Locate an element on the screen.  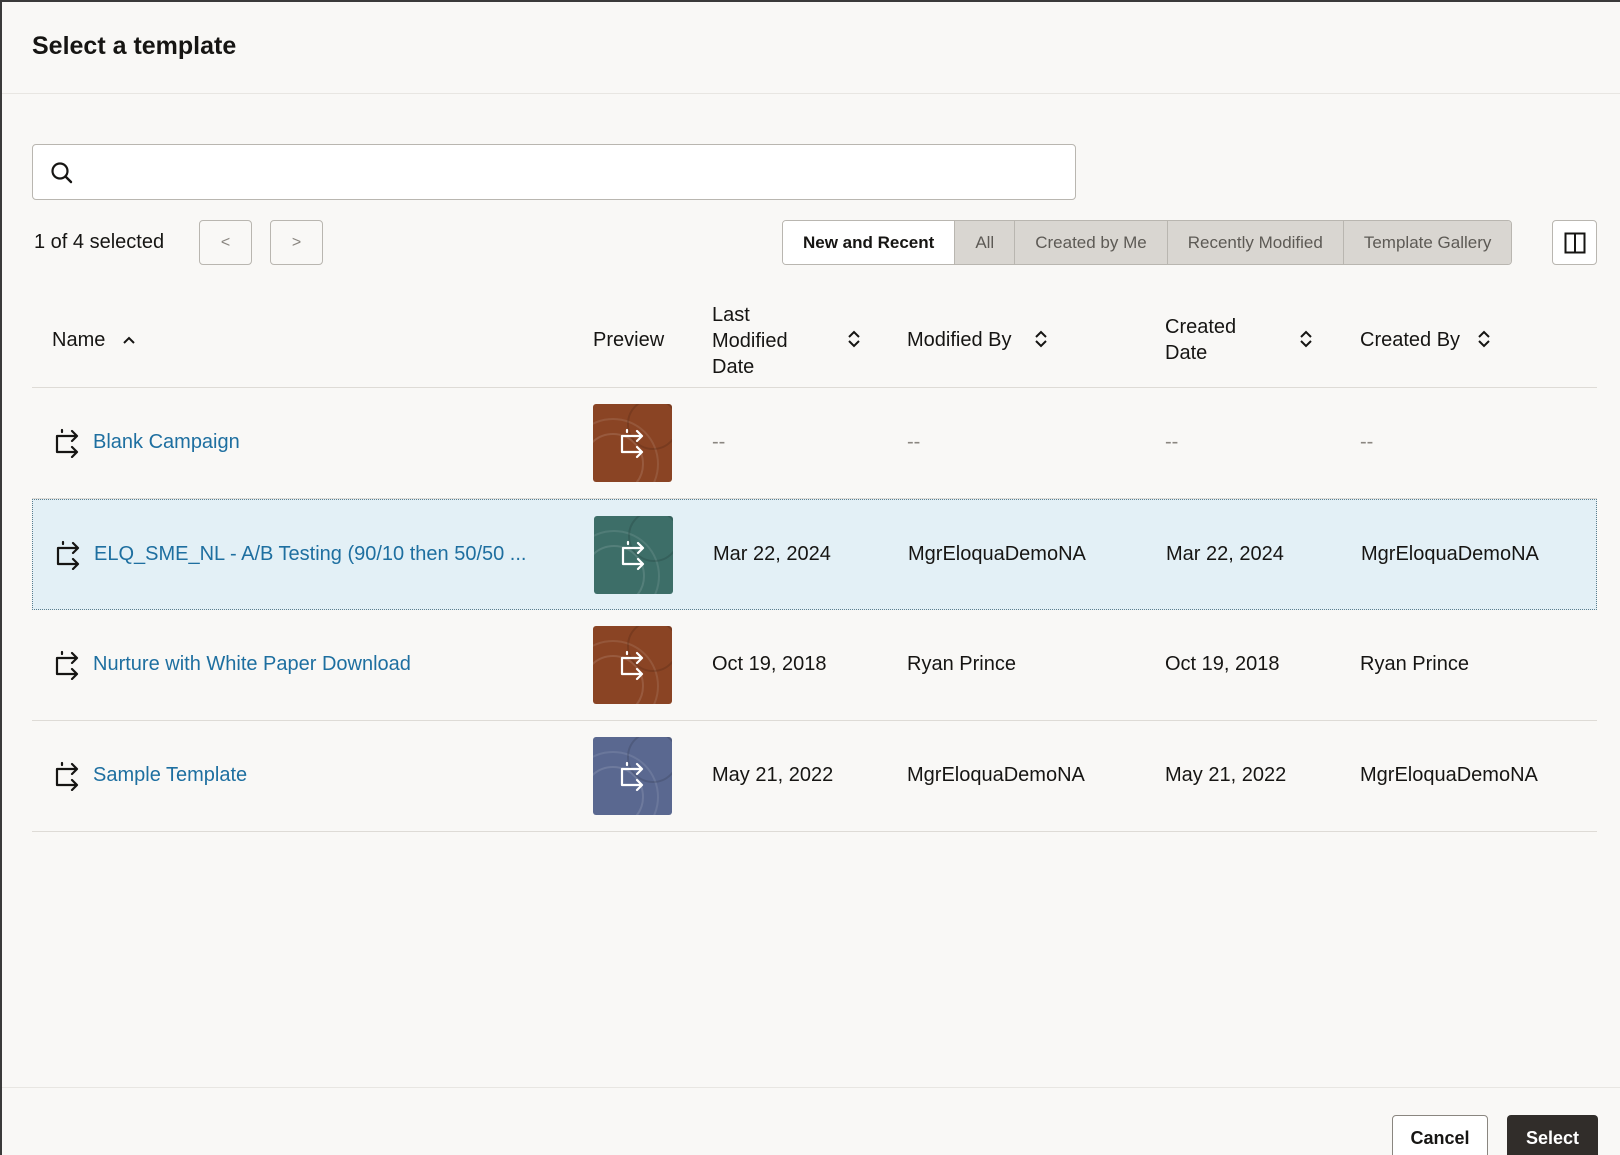
created-date-cell: Oct 19, 2018 is located at coordinates (1222, 664).